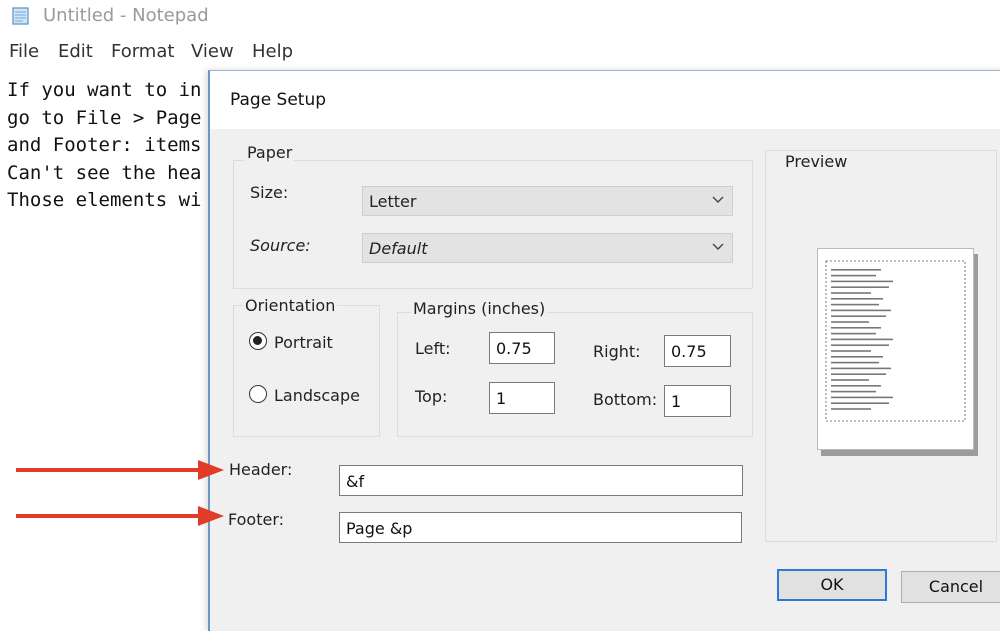  Describe the element at coordinates (697, 401) in the screenshot. I see `bottom-margin-input: 1` at that location.